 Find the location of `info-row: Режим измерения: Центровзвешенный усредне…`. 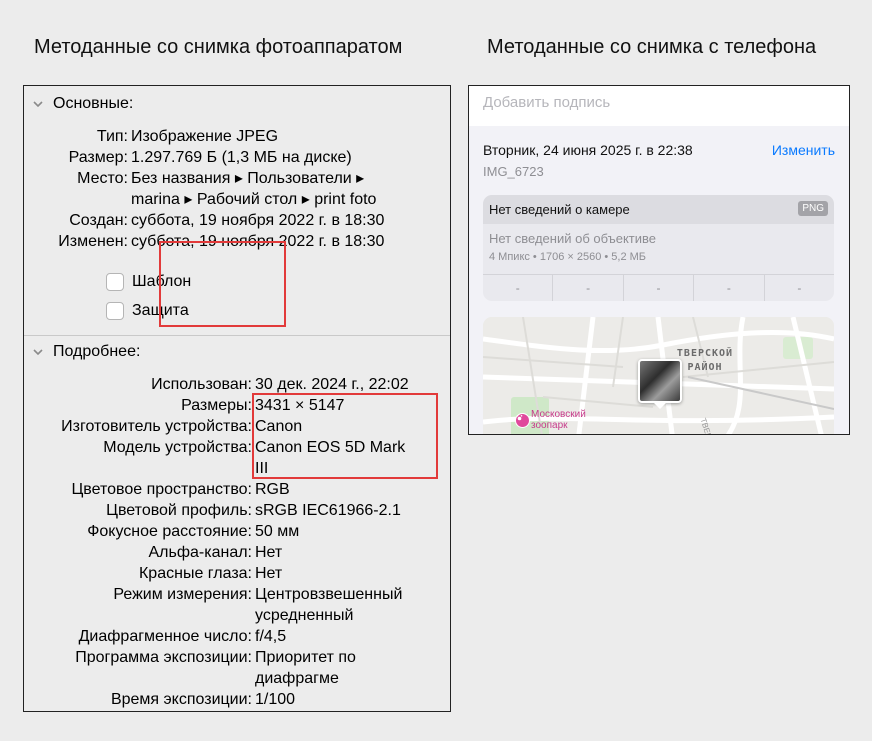

info-row: Режим измерения: Центровзвешенный усредне… is located at coordinates (237, 605).